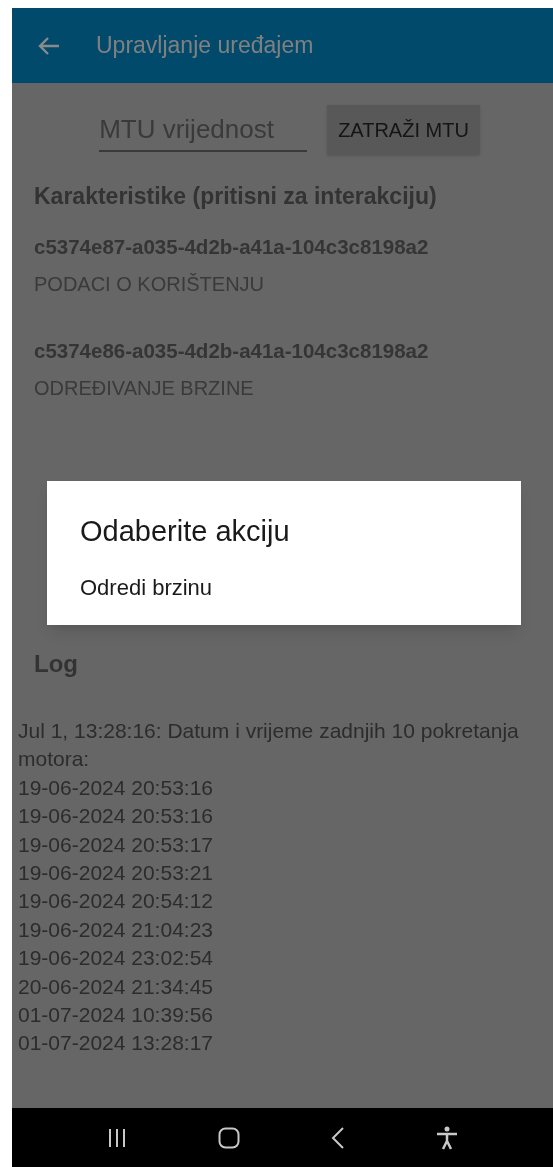 This screenshot has width=553, height=1167. Describe the element at coordinates (403, 130) in the screenshot. I see `request-mtu-button: ZATRAŽI MTU` at that location.